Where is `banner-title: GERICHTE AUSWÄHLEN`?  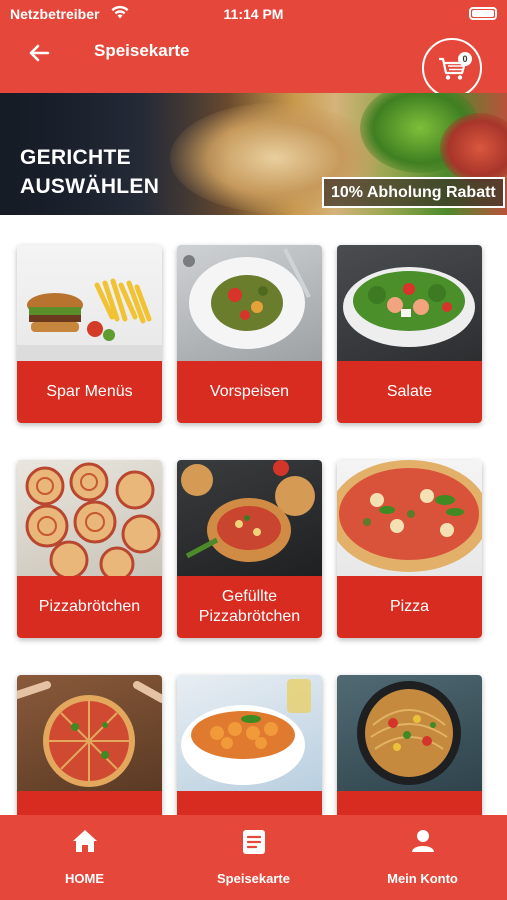
banner-title: GERICHTE AUSWÄHLEN is located at coordinates (90, 172).